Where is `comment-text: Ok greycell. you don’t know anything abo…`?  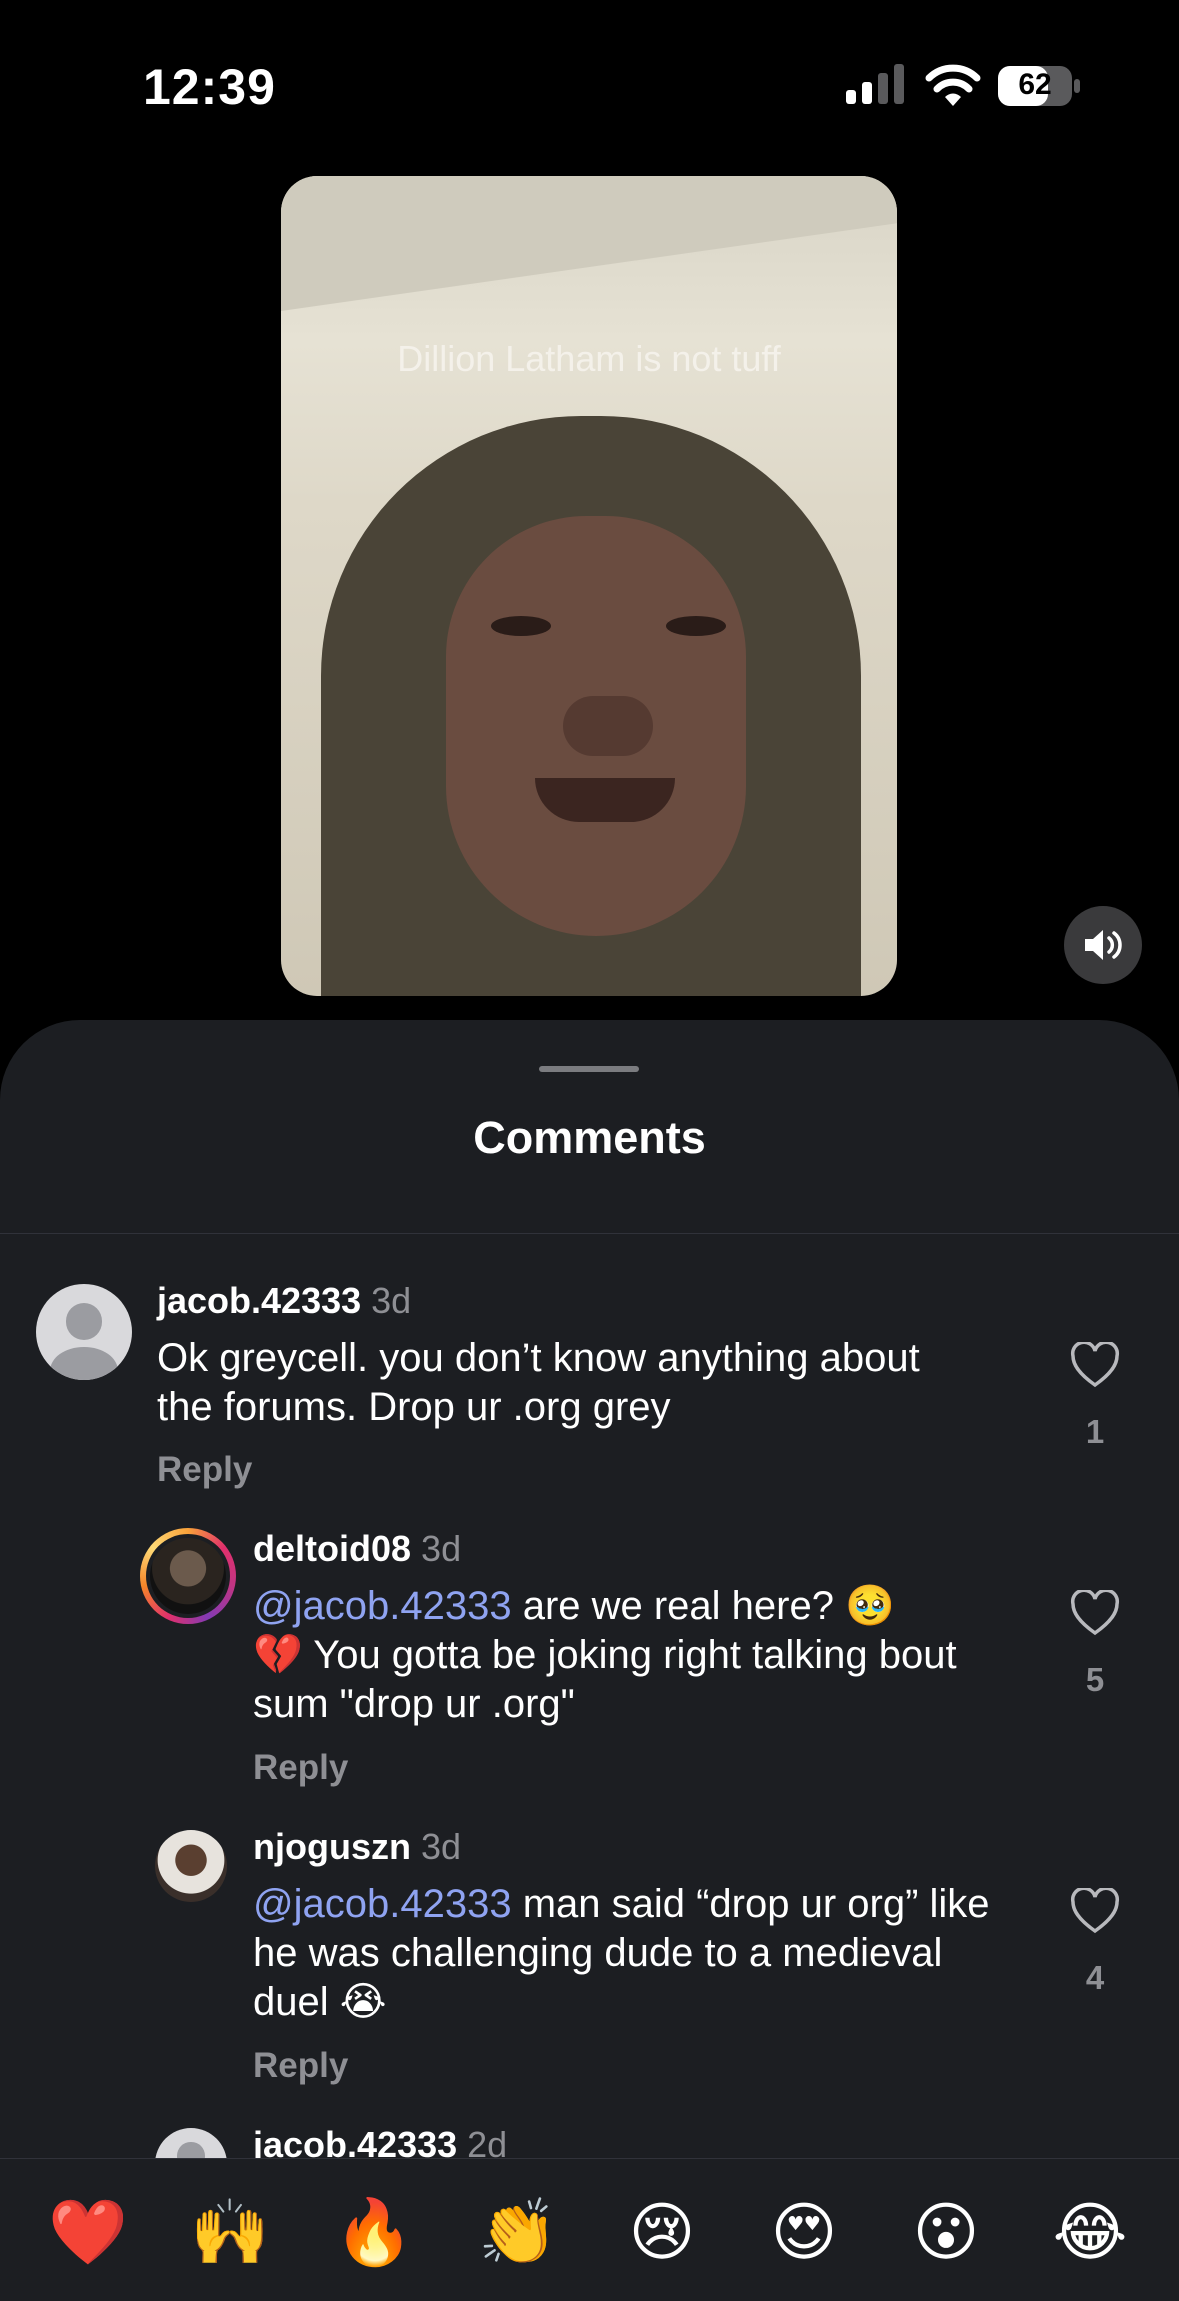
comment-text: Ok greycell. you don’t know anything abo… is located at coordinates (538, 1382).